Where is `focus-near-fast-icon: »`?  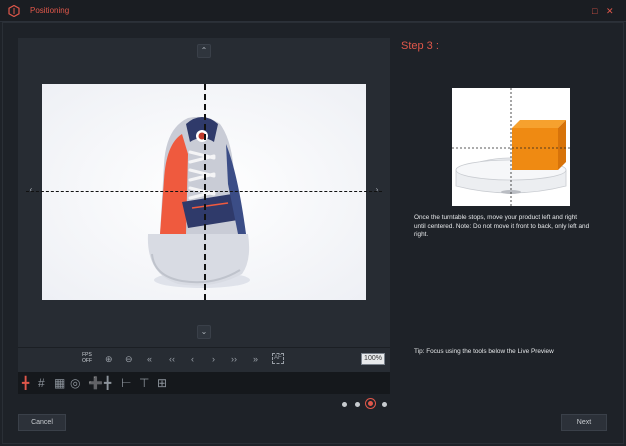
focus-near-fast-icon: » is located at coordinates (255, 359).